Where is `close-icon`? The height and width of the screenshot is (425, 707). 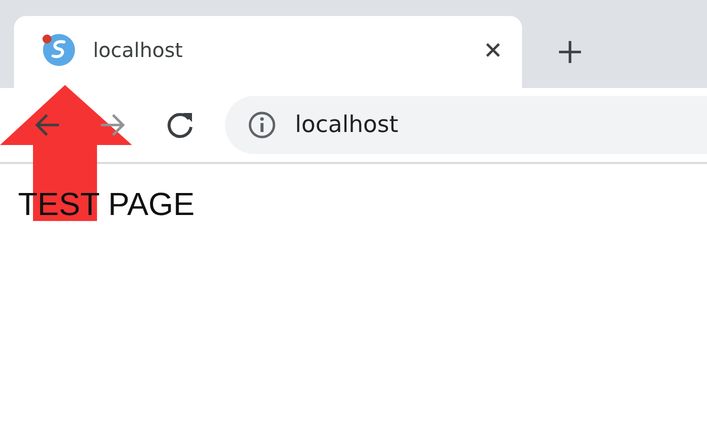 close-icon is located at coordinates (493, 50).